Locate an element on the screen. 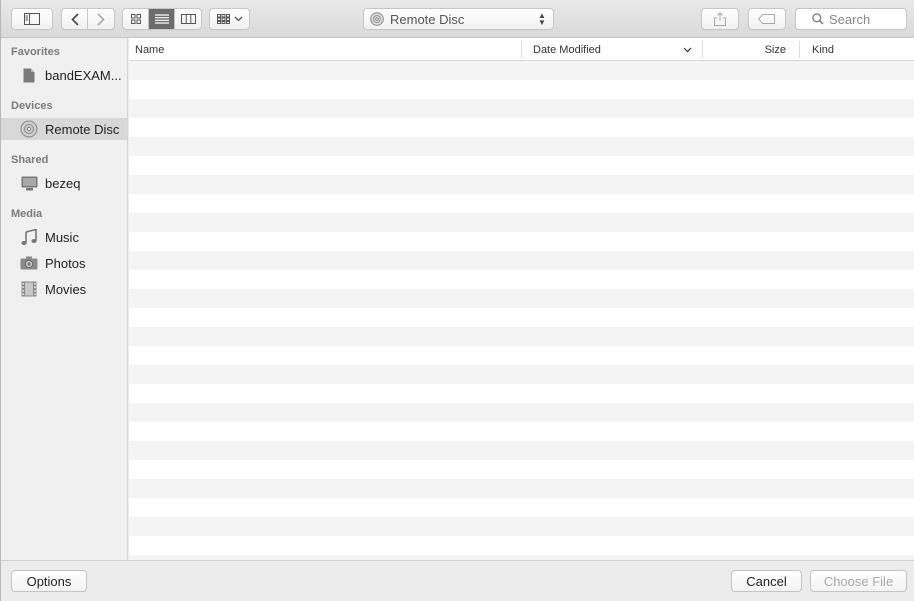 Image resolution: width=914 pixels, height=601 pixels. sidebar-item-label: Movies is located at coordinates (66, 289).